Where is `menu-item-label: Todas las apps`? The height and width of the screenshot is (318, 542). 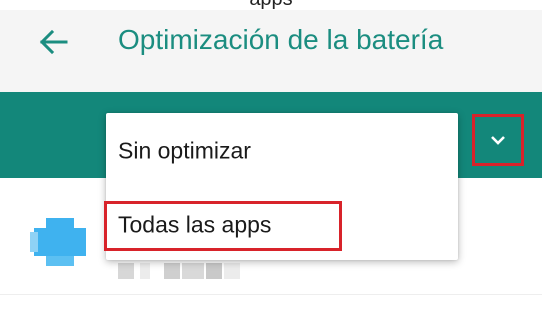 menu-item-label: Todas las apps is located at coordinates (195, 224).